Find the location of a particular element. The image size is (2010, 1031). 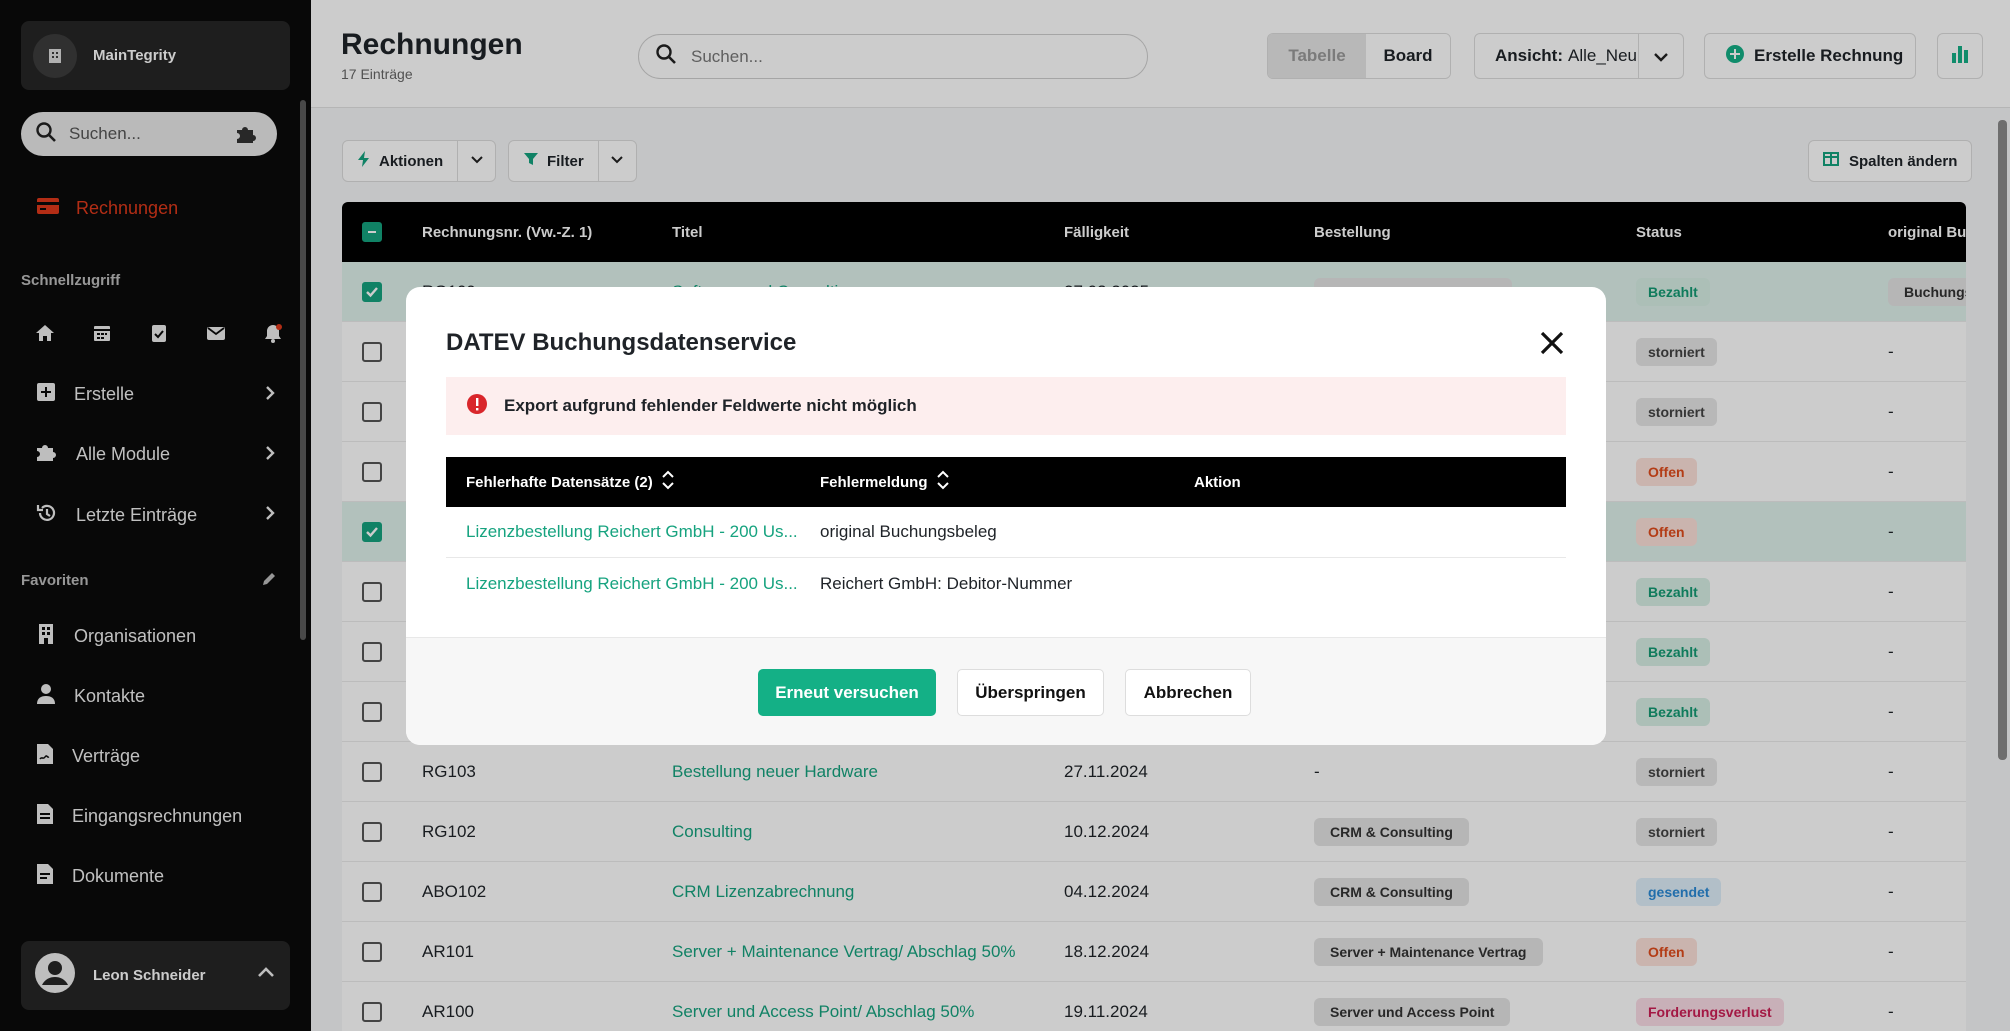

retry-button: Erneut versuchen is located at coordinates (847, 692).